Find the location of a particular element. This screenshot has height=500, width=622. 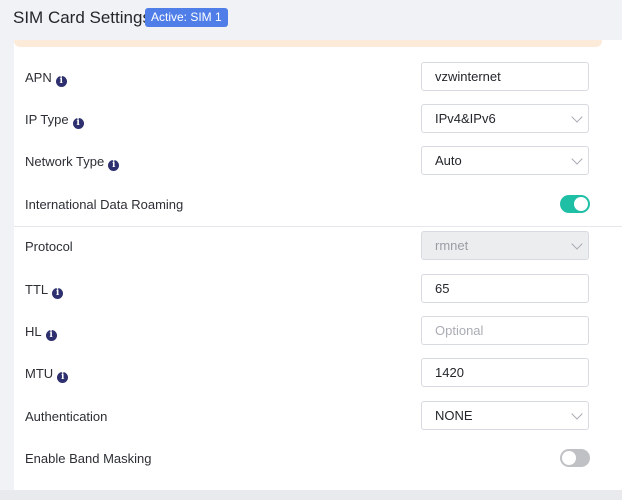

active-sim-badge: Active: SIM 1 is located at coordinates (186, 17).